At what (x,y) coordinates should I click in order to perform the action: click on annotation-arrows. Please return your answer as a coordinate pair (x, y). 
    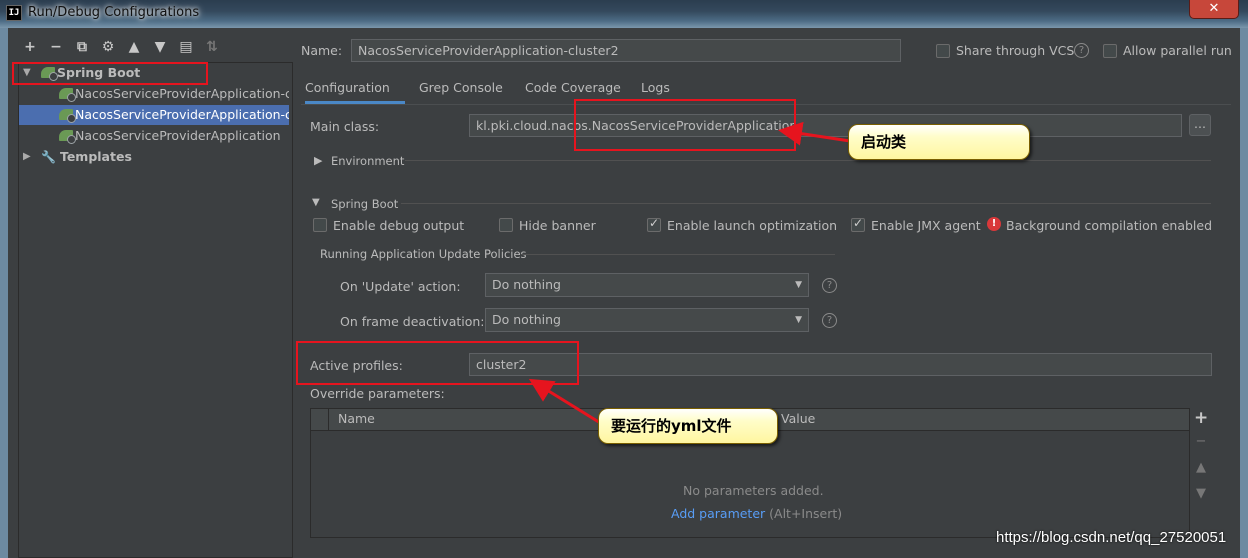
    Looking at the image, I should click on (689, 273).